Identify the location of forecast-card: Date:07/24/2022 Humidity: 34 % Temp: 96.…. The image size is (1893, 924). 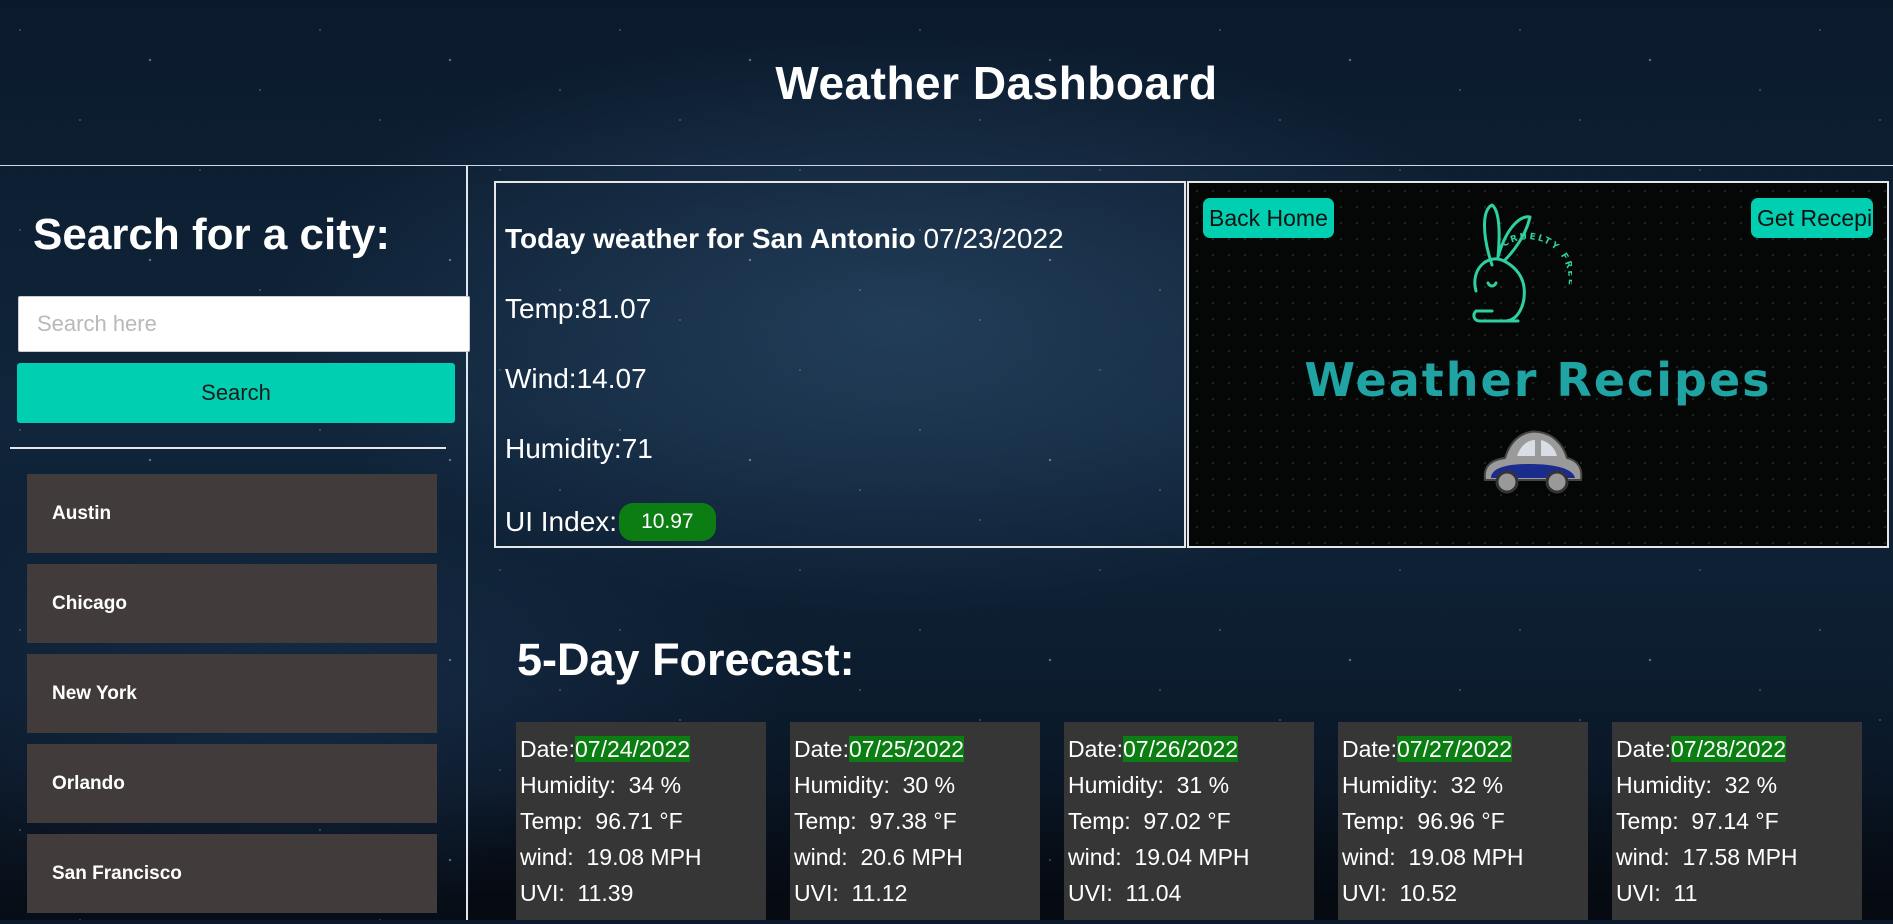
(641, 821).